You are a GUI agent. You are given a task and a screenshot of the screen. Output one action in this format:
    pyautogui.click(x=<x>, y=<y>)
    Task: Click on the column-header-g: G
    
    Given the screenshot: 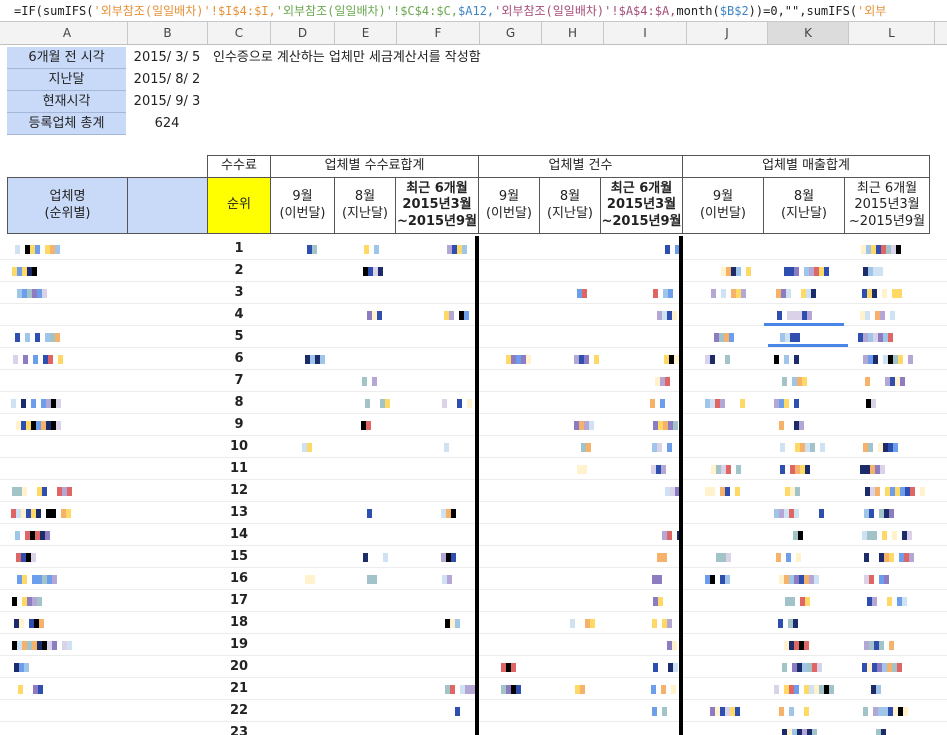 What is the action you would take?
    pyautogui.click(x=511, y=33)
    